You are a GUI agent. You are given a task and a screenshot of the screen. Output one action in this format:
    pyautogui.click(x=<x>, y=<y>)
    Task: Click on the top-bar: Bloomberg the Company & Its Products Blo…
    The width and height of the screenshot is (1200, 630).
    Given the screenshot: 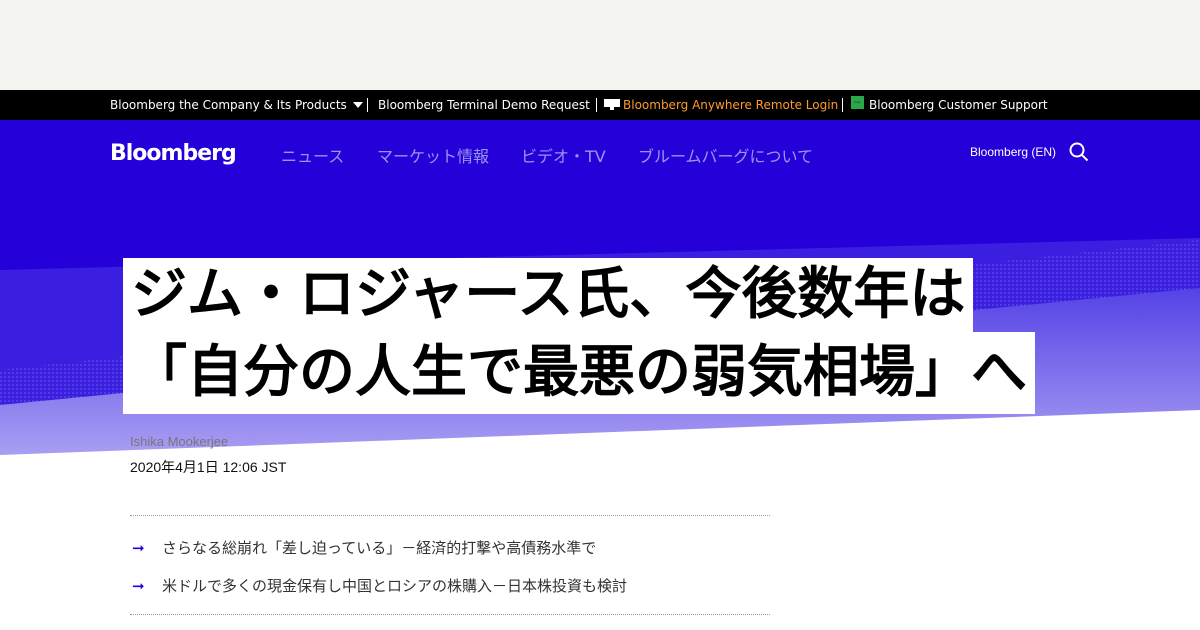 What is the action you would take?
    pyautogui.click(x=600, y=105)
    